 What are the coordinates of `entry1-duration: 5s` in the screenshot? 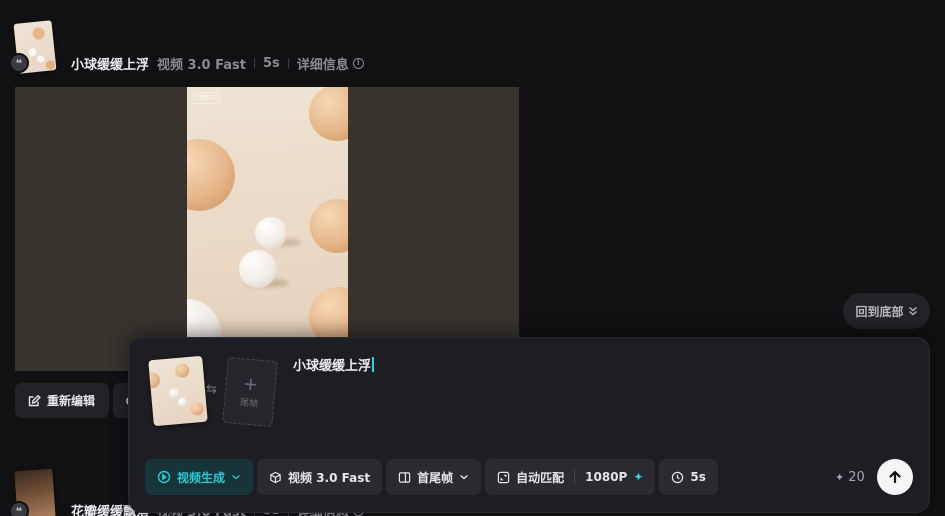 It's located at (271, 63).